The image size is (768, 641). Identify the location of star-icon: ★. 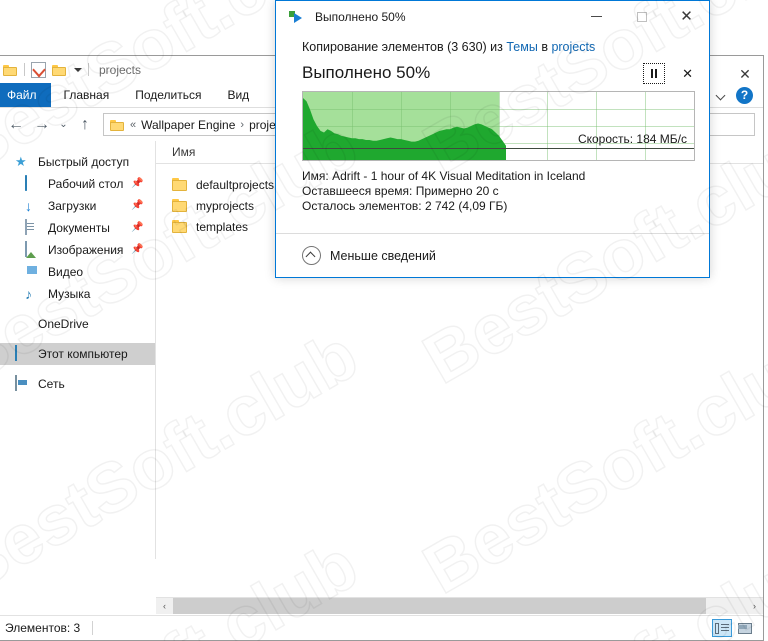
(21, 161).